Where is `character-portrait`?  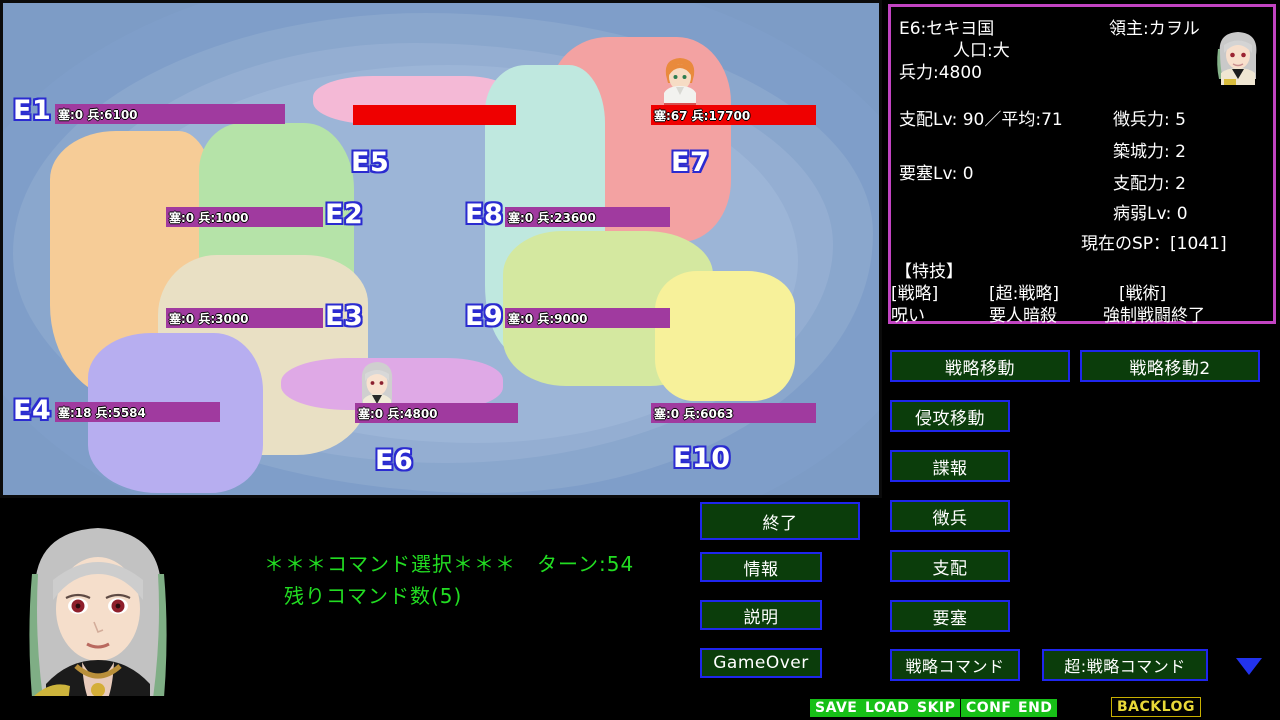
character-portrait is located at coordinates (98, 616).